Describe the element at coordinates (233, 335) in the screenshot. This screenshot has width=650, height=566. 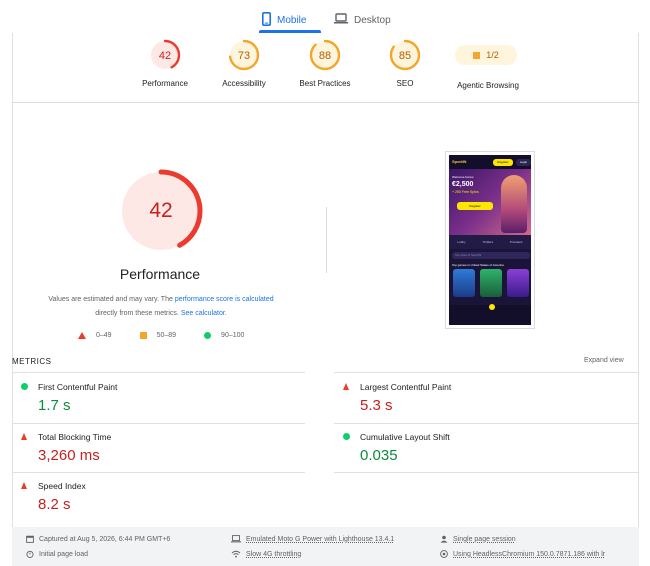
I see `legend-good-label: 90–100` at that location.